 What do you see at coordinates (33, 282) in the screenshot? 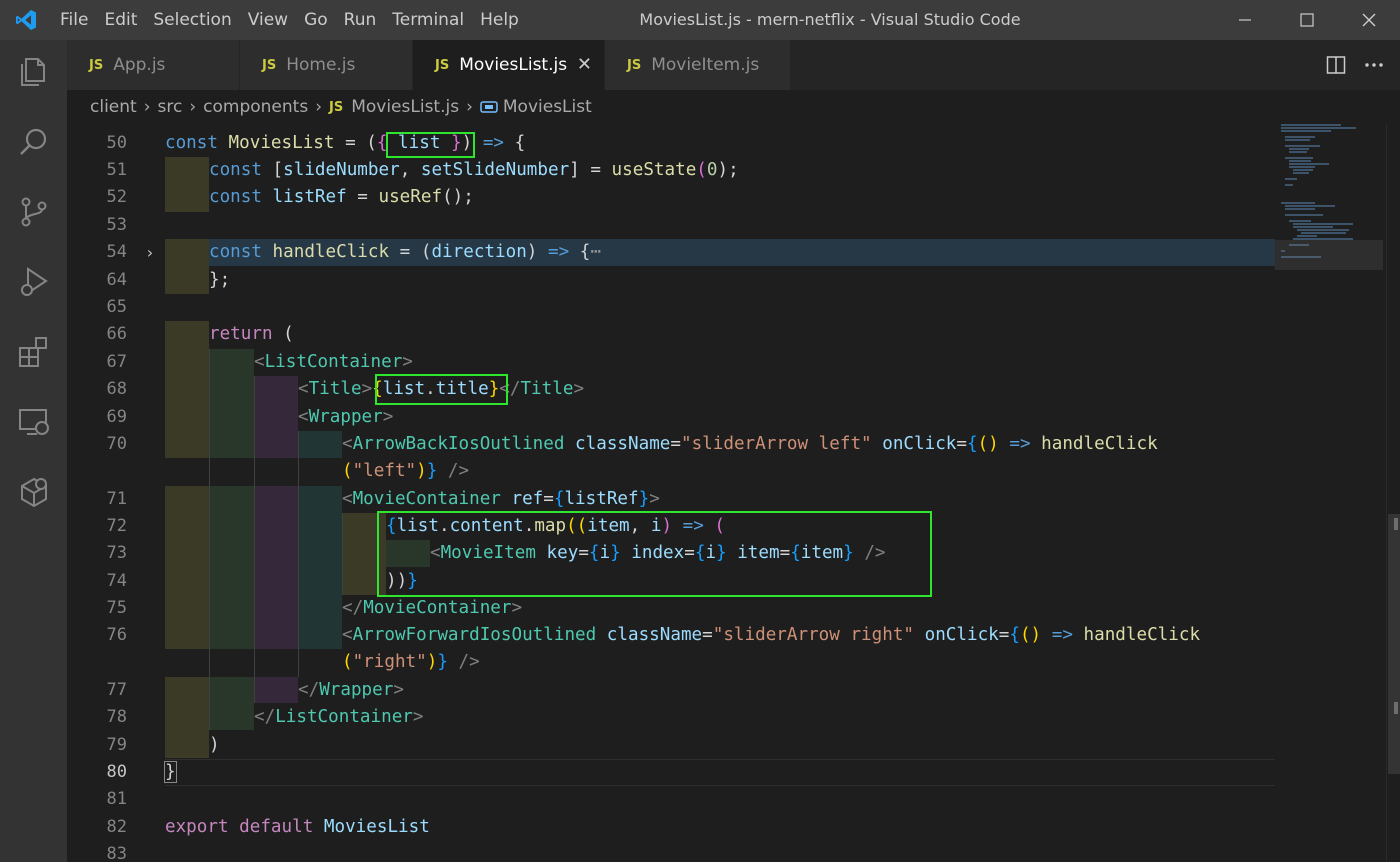
I see `run-debug-icon` at bounding box center [33, 282].